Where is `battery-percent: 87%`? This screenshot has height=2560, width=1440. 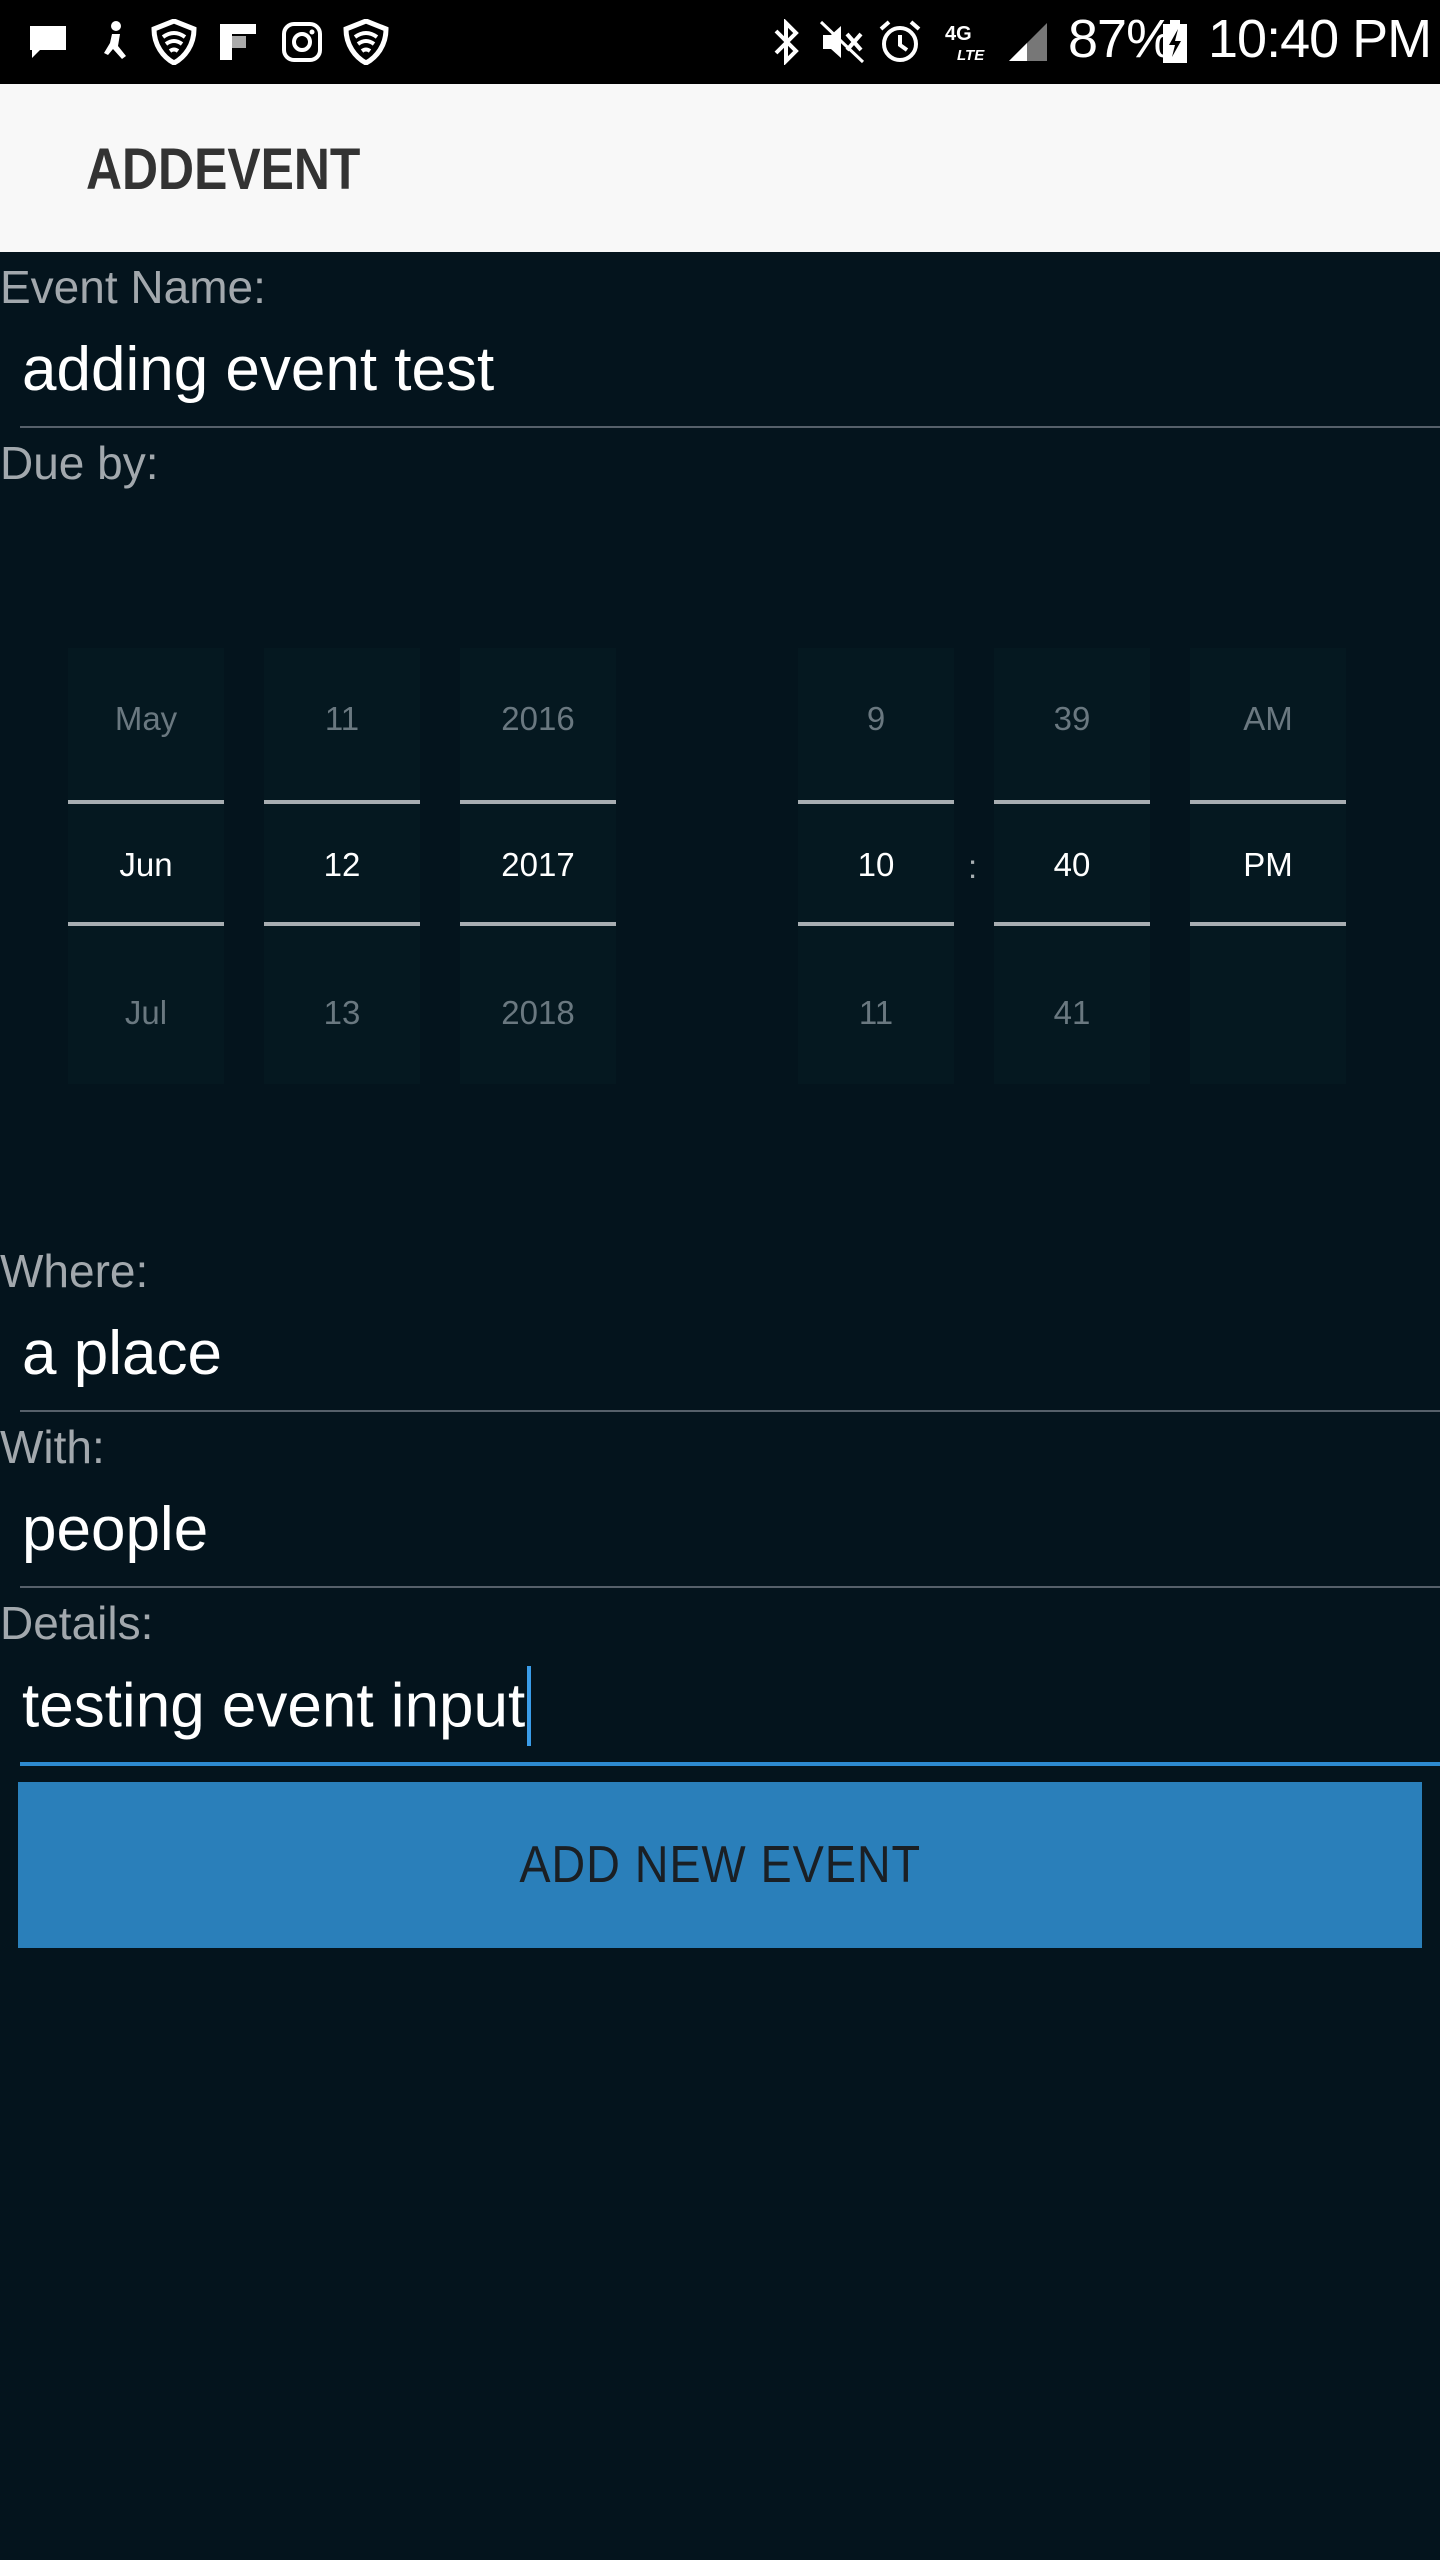 battery-percent: 87% is located at coordinates (1121, 39).